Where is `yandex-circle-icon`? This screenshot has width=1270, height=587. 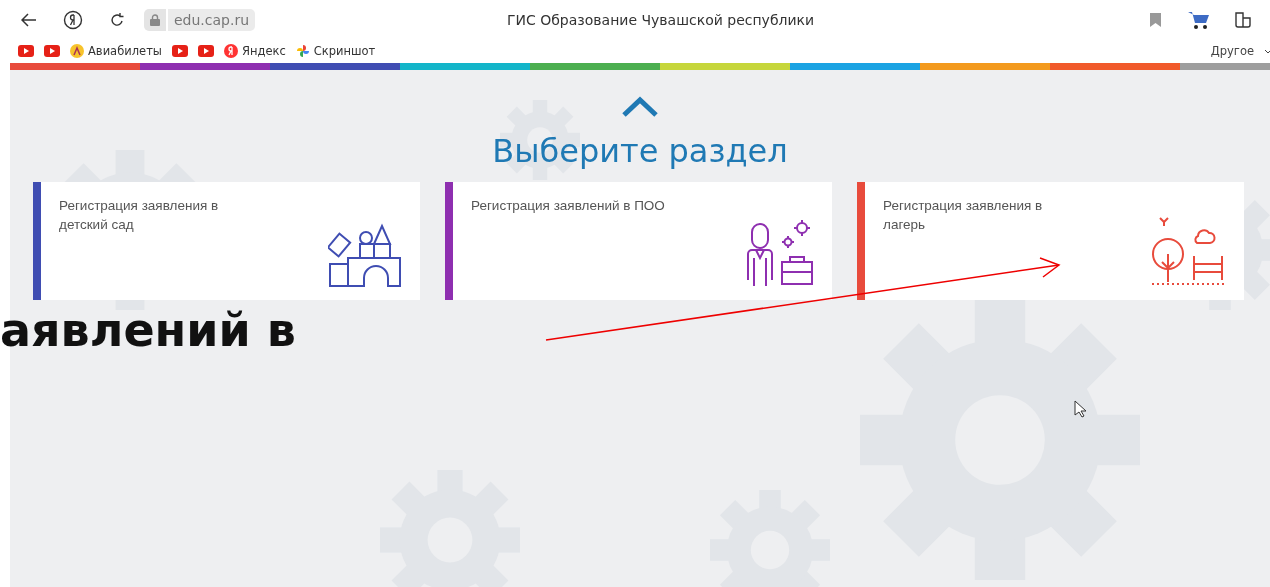 yandex-circle-icon is located at coordinates (73, 20).